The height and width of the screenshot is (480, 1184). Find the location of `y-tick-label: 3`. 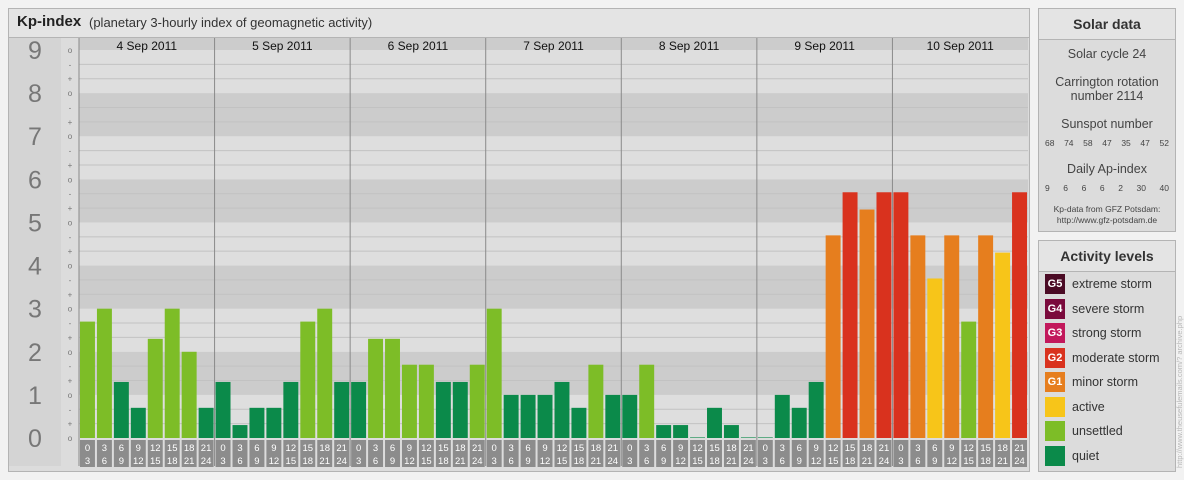

y-tick-label: 3 is located at coordinates (35, 310).